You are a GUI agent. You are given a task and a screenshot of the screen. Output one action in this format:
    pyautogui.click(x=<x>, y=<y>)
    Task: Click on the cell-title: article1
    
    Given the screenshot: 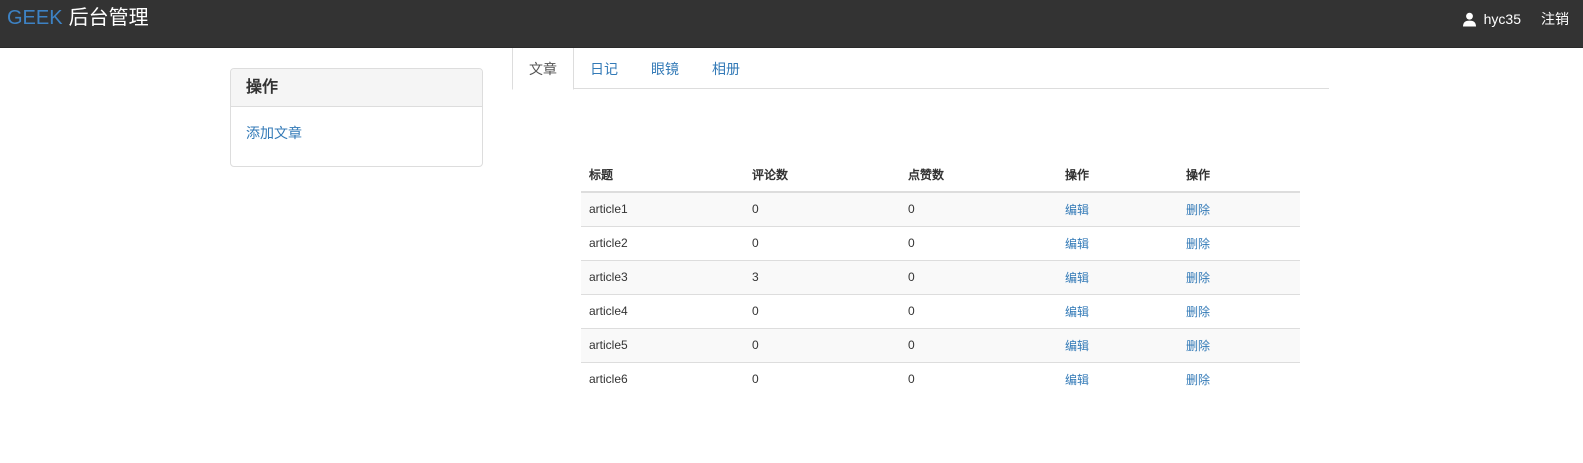 What is the action you would take?
    pyautogui.click(x=662, y=209)
    